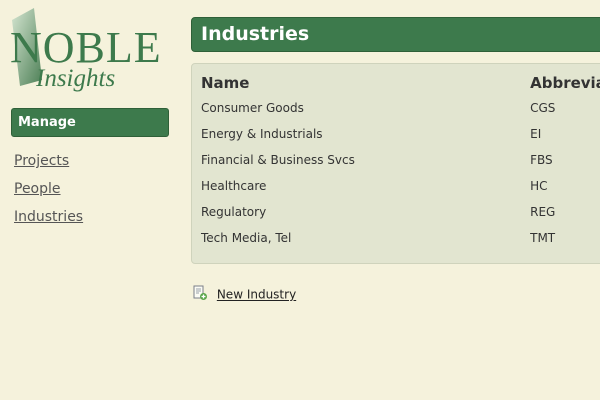 Image resolution: width=600 pixels, height=400 pixels. I want to click on industry-name-cell: Energy & Industrials, so click(262, 134).